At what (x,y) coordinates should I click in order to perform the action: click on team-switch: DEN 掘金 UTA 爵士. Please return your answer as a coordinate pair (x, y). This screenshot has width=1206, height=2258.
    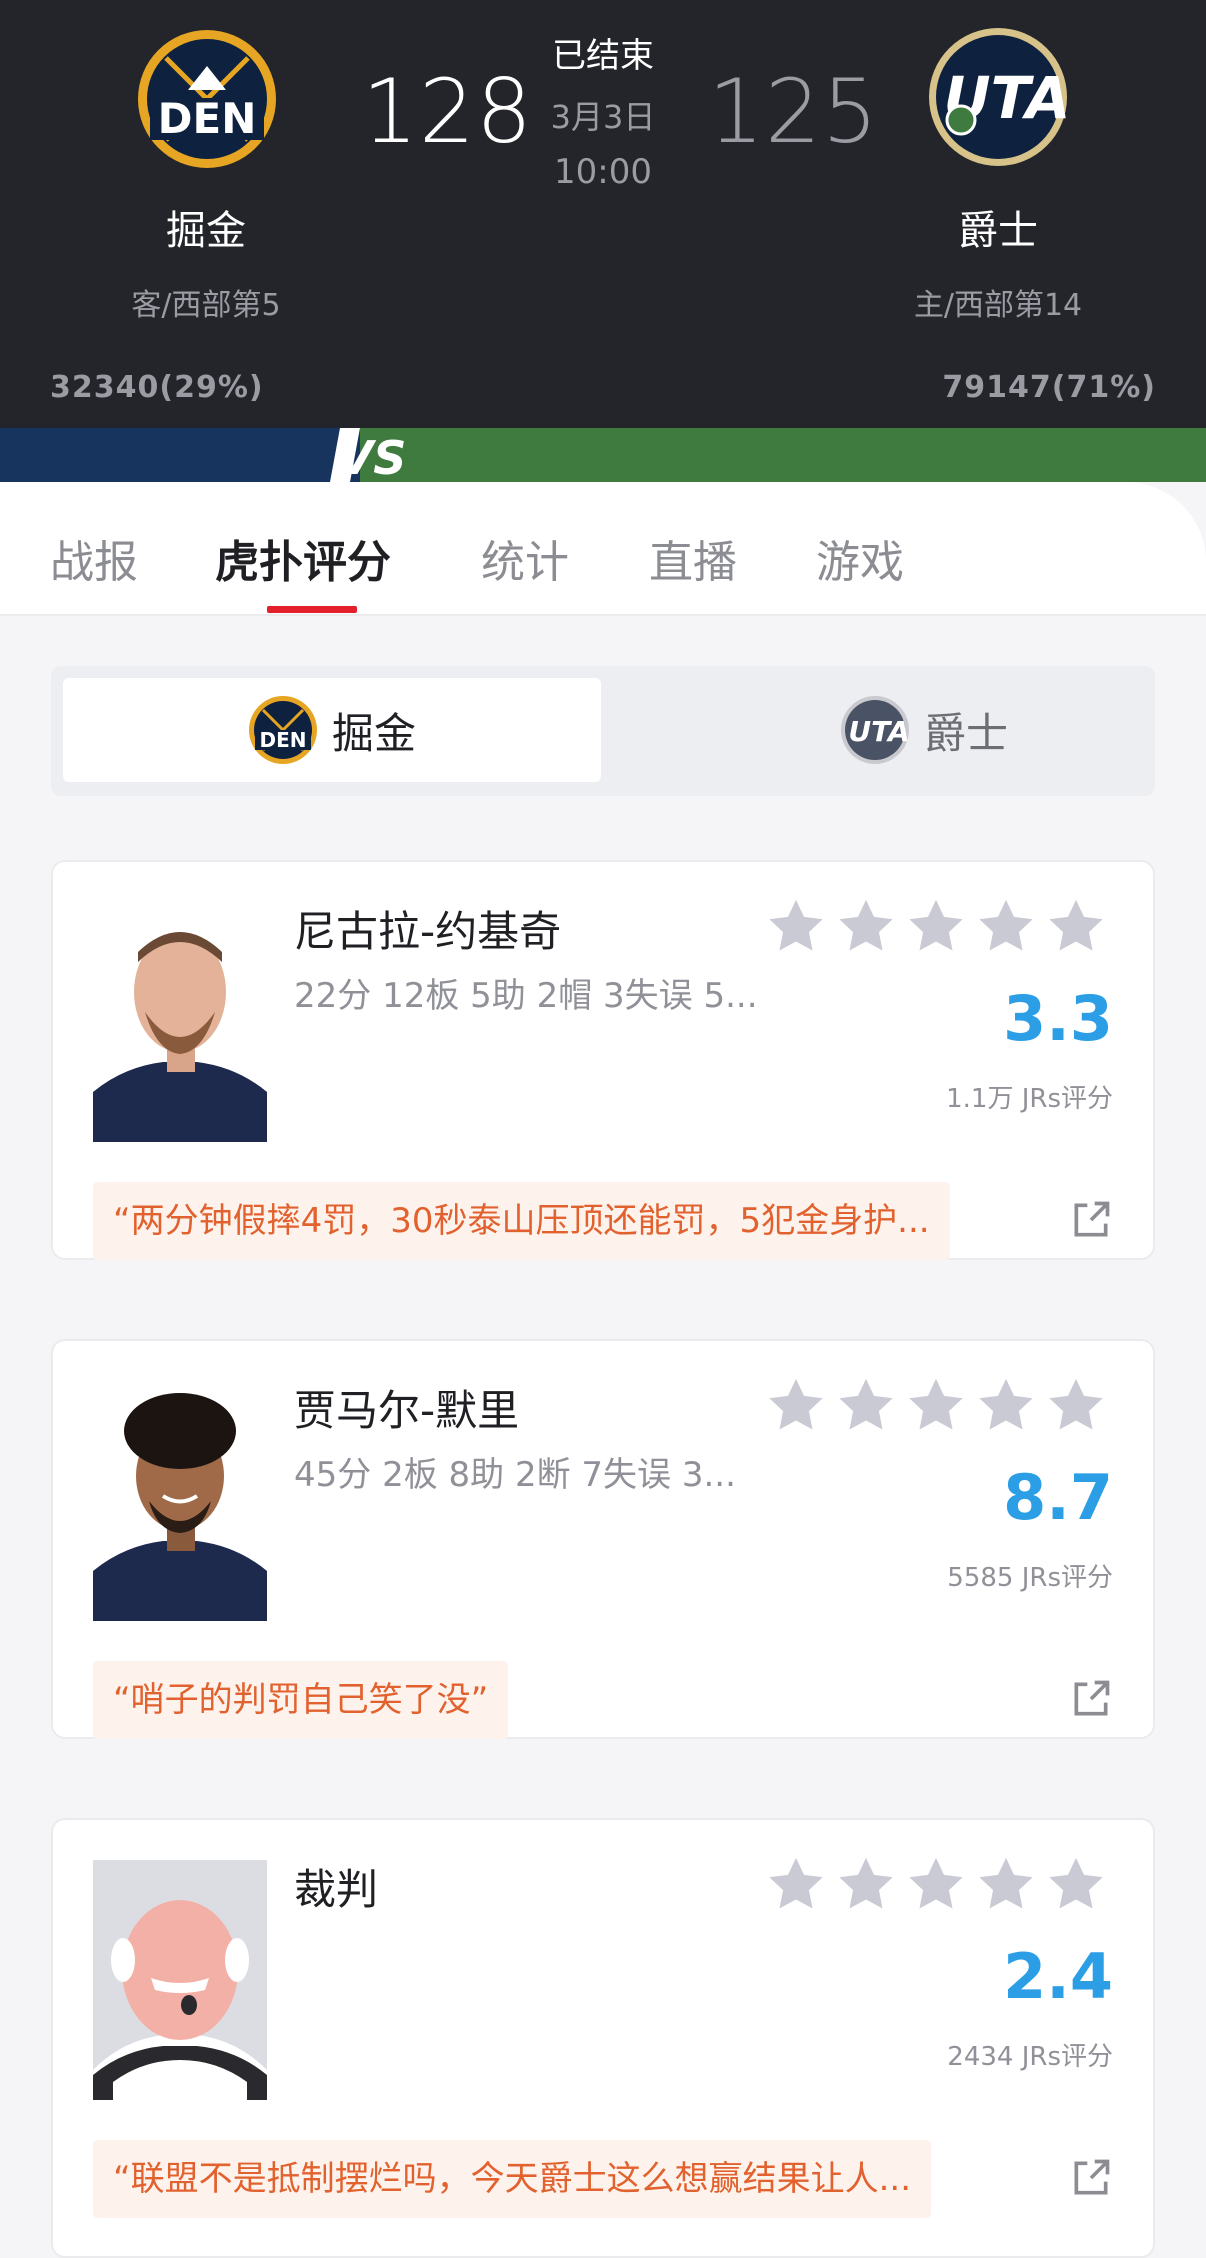
    Looking at the image, I should click on (603, 731).